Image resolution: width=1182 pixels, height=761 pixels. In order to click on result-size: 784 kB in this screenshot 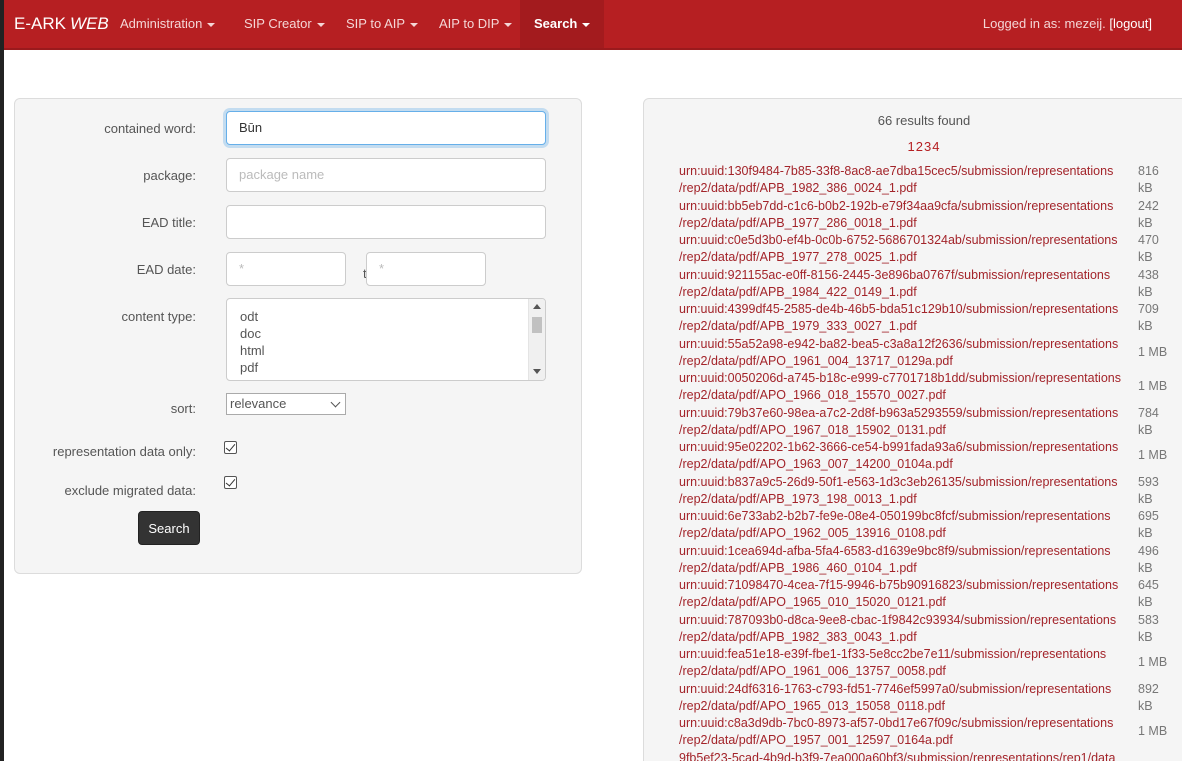, I will do `click(1148, 421)`.